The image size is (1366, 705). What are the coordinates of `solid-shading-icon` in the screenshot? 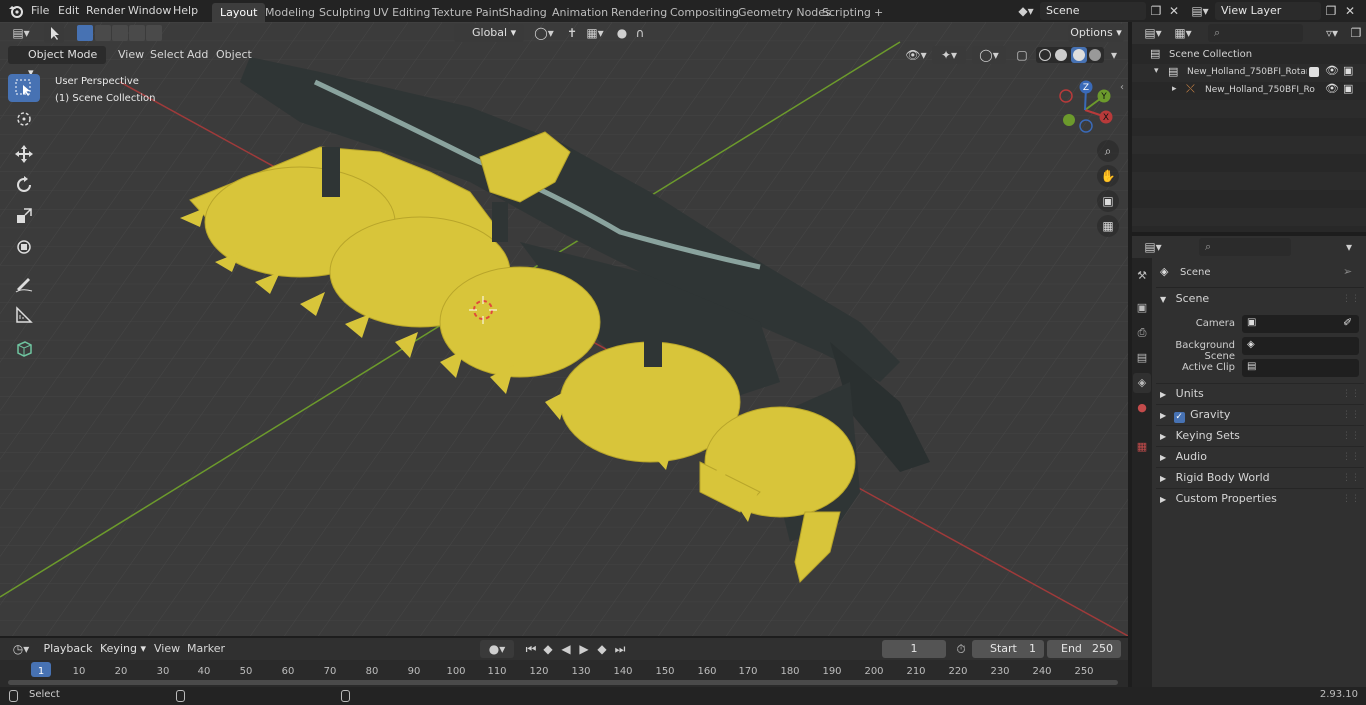 It's located at (1061, 55).